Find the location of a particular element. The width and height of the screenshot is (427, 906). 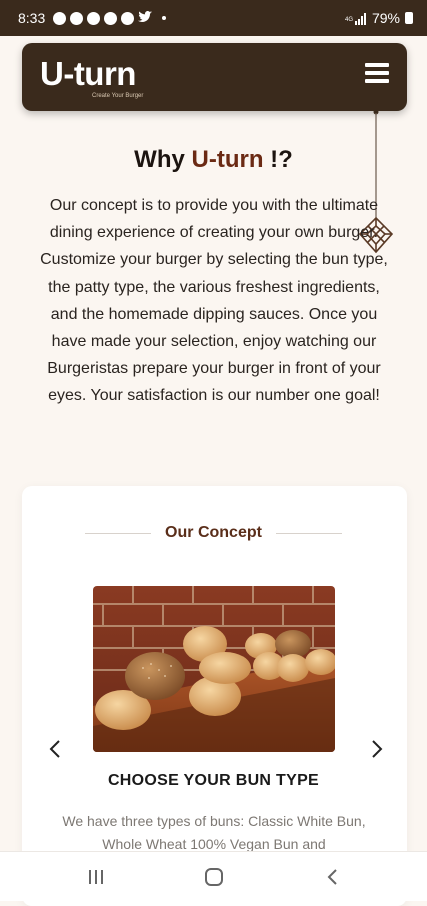

logo-text: U-turn is located at coordinates (88, 73).